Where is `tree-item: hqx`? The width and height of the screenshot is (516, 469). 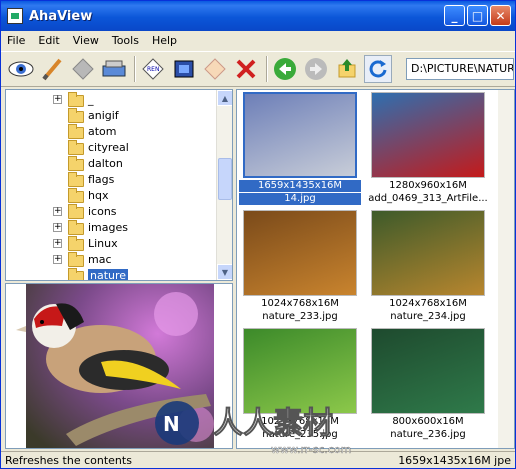 tree-item: hqx is located at coordinates (111, 196).